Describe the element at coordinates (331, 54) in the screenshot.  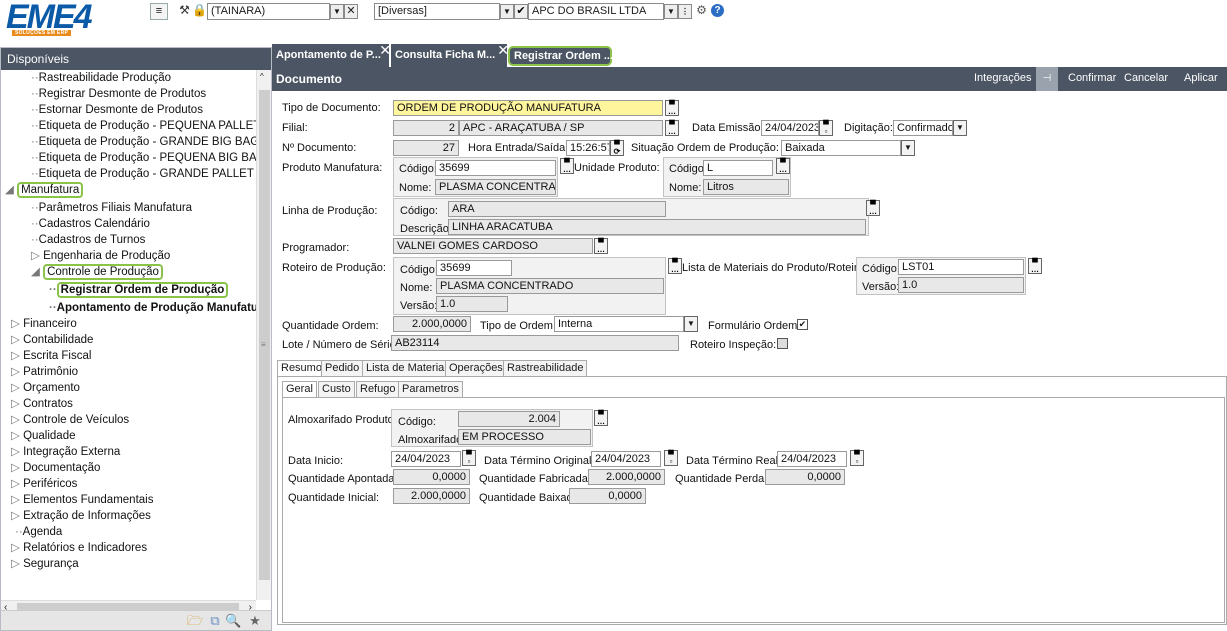
I see `tab-apontamento: Apontamento de P... ✕` at that location.